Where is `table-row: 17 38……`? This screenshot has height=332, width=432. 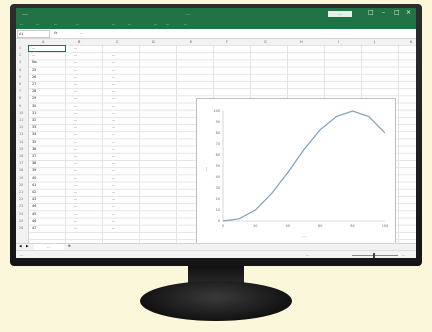
table-row: 17 38…… is located at coordinates (76, 163).